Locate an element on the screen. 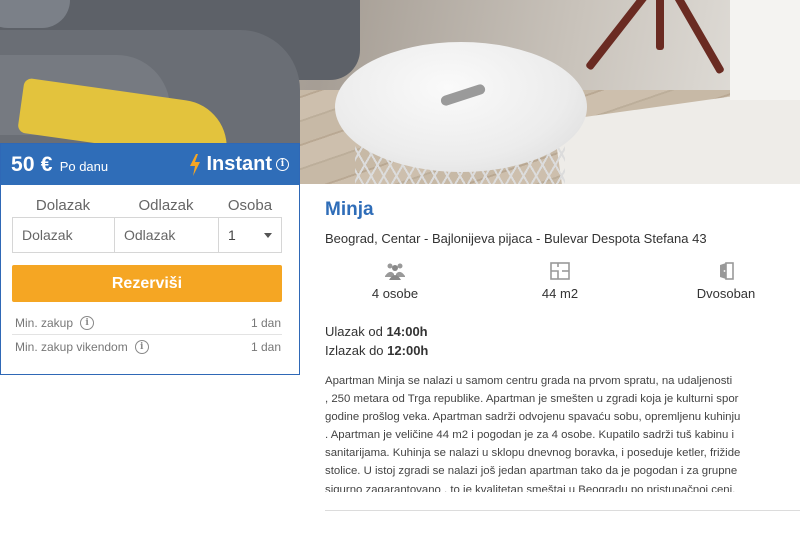 The height and width of the screenshot is (550, 800). feature-rooms: Dvosoban is located at coordinates (726, 281).